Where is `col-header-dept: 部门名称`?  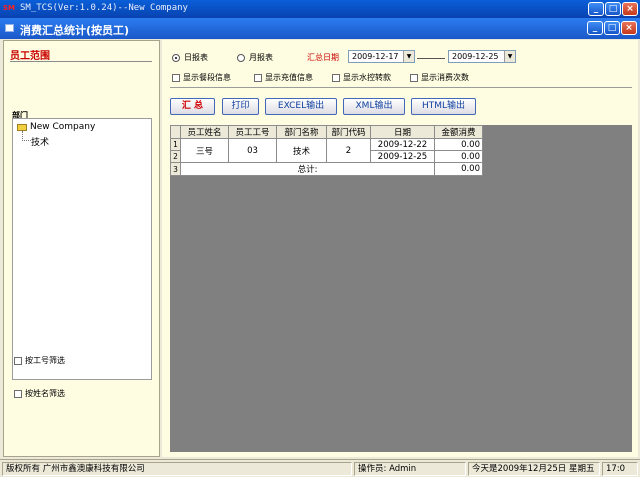
col-header-dept: 部门名称 is located at coordinates (301, 132).